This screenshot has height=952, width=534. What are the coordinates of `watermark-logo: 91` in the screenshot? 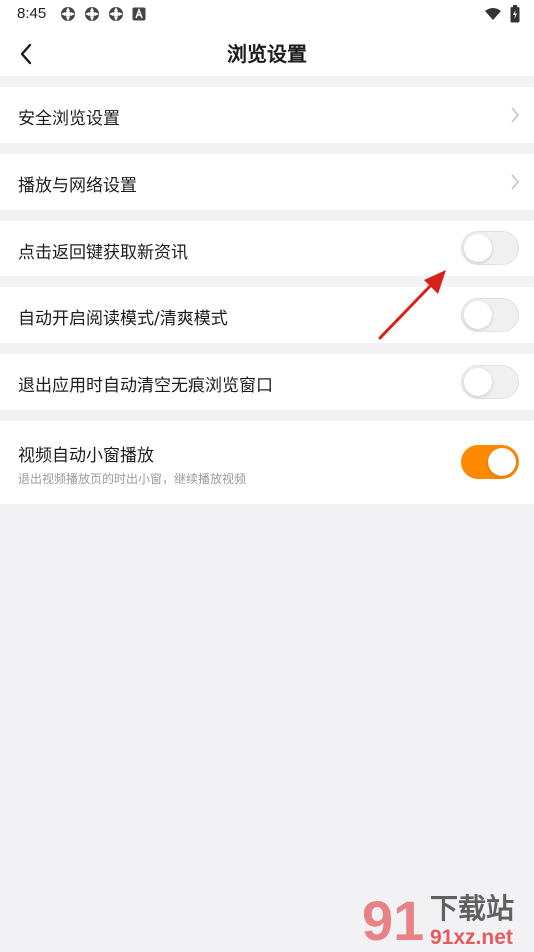 It's located at (393, 919).